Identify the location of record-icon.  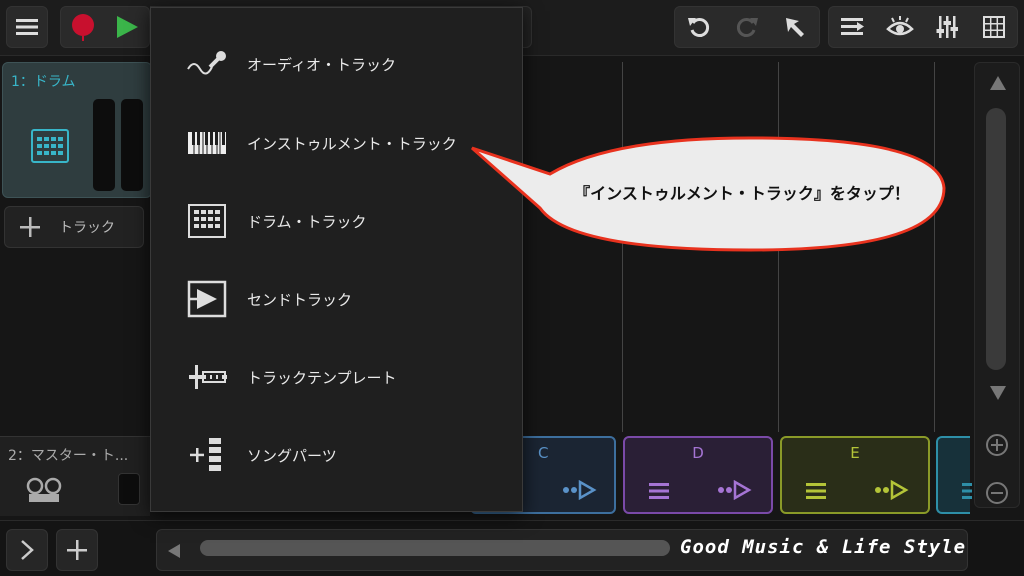
(83, 27).